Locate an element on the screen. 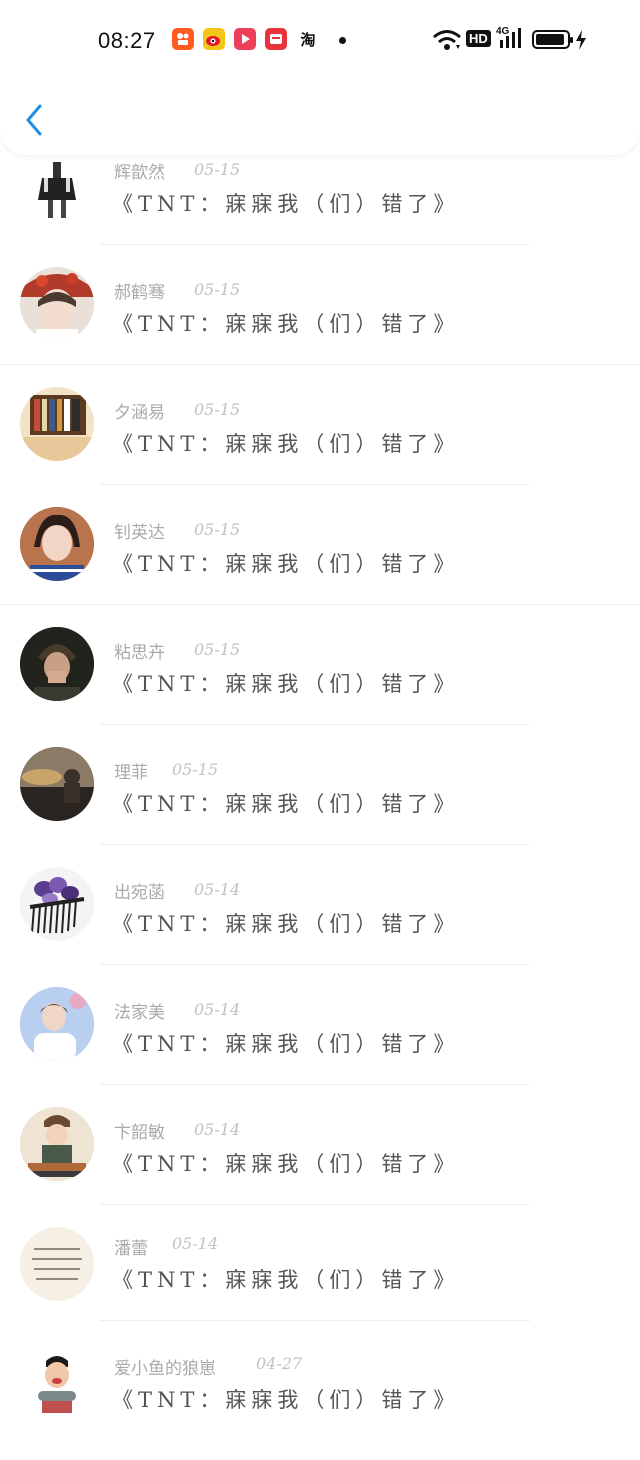 This screenshot has height=1460, width=640. weibo-icon is located at coordinates (214, 39).